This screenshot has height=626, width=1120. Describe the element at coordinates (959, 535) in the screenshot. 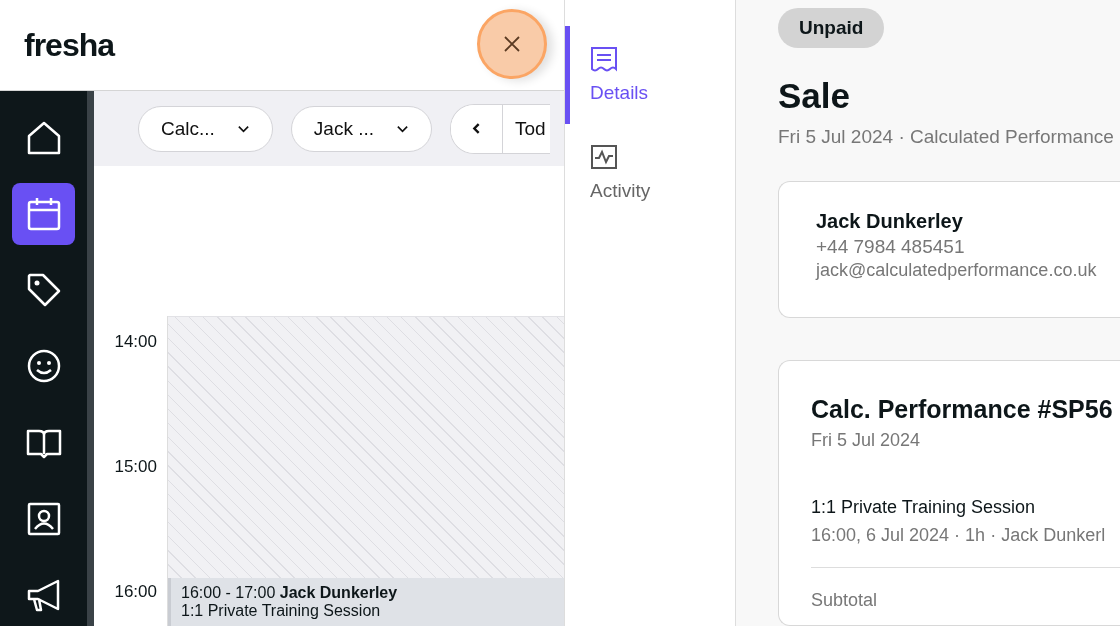

I see `item-details: 16:00, 6 Jul 2024 · 1h · Jack Dunkerl` at that location.